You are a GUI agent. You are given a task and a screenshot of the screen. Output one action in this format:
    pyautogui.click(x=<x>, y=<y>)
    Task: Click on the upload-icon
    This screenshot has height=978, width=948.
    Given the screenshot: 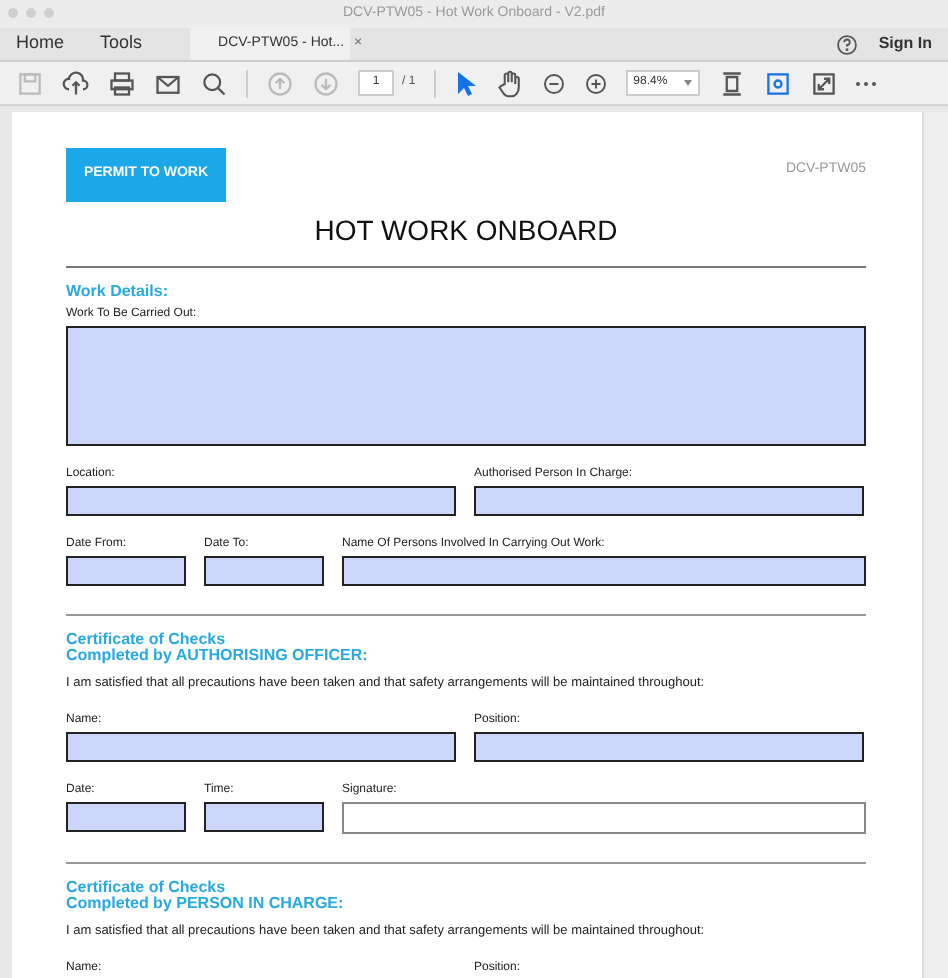 What is the action you would take?
    pyautogui.click(x=76, y=83)
    